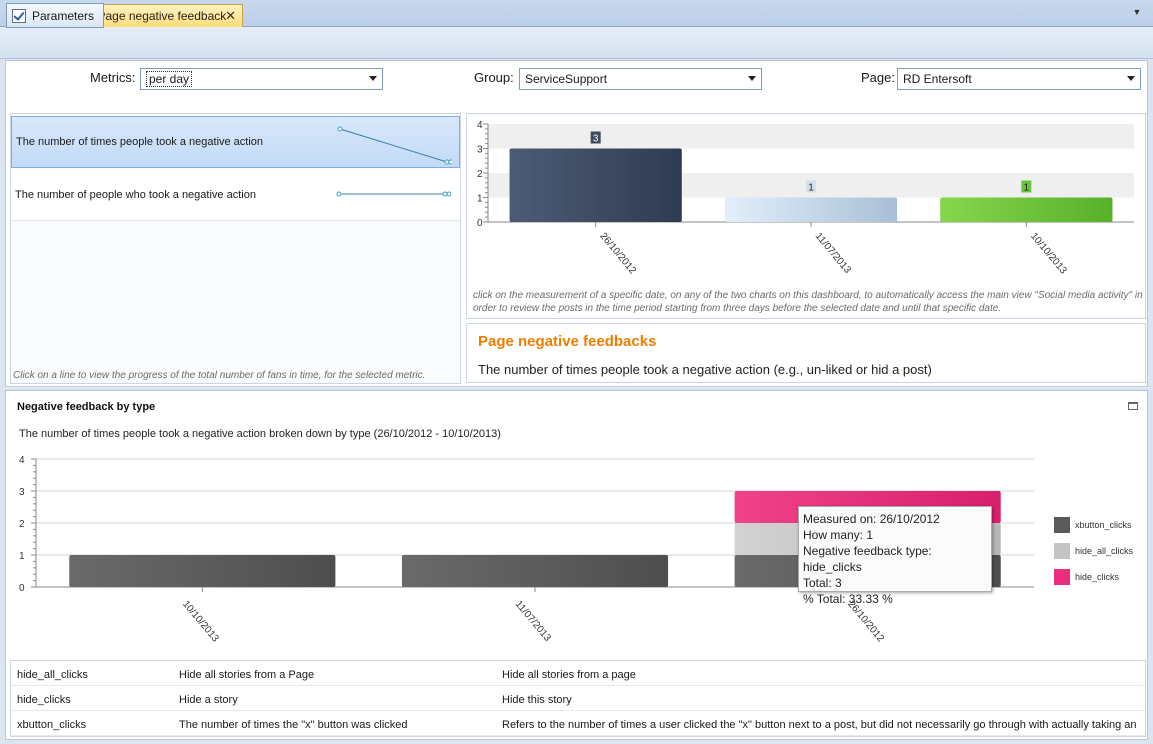  Describe the element at coordinates (19, 15) in the screenshot. I see `checkbox-icon` at that location.